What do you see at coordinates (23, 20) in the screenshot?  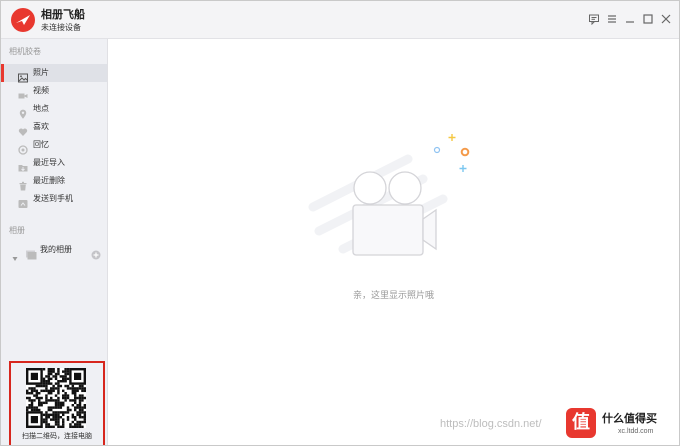 I see `app-logo-icon` at bounding box center [23, 20].